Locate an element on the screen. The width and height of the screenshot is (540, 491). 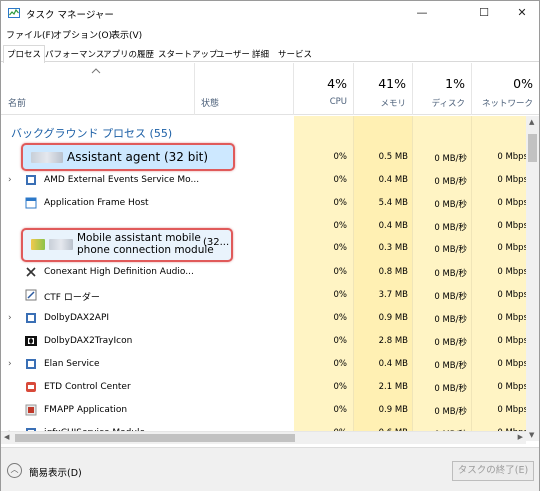
column-memory-header: 41% メモリ is located at coordinates (382, 88).